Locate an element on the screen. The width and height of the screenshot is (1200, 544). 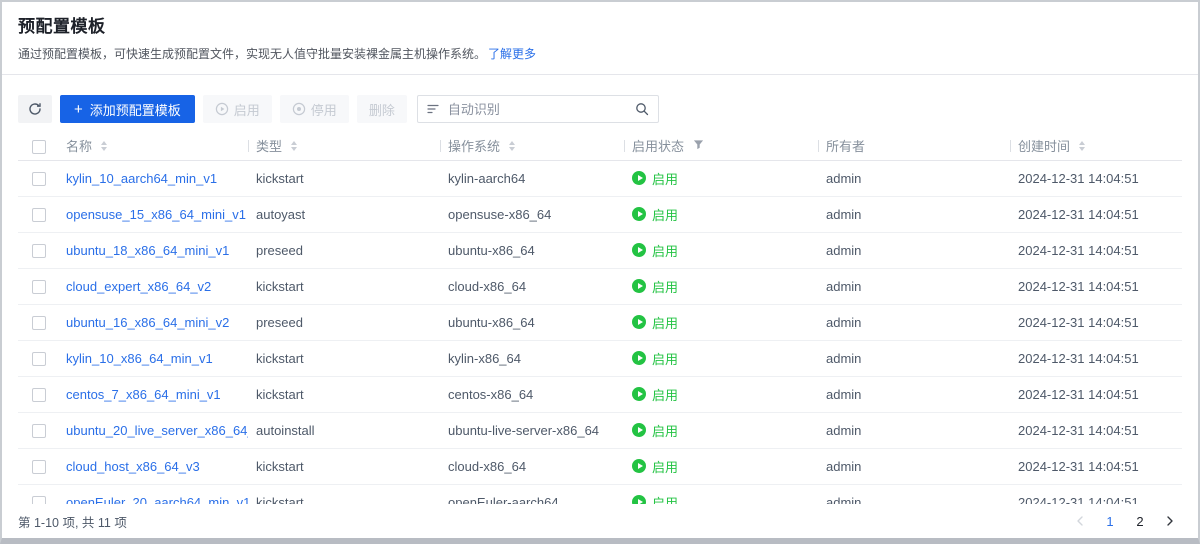
toolbar: + 添加预配置模板 启用 停用 删除 is located at coordinates (600, 99).